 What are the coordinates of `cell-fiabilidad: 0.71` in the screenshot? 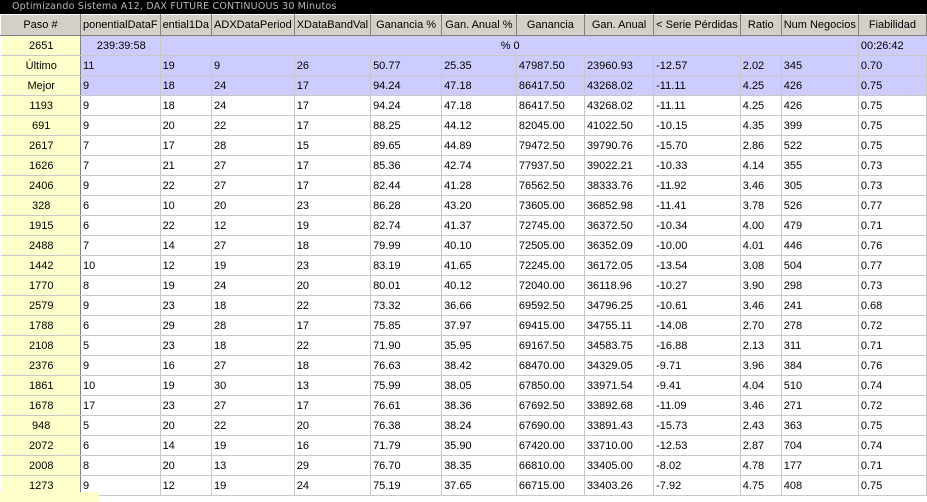 It's located at (892, 345).